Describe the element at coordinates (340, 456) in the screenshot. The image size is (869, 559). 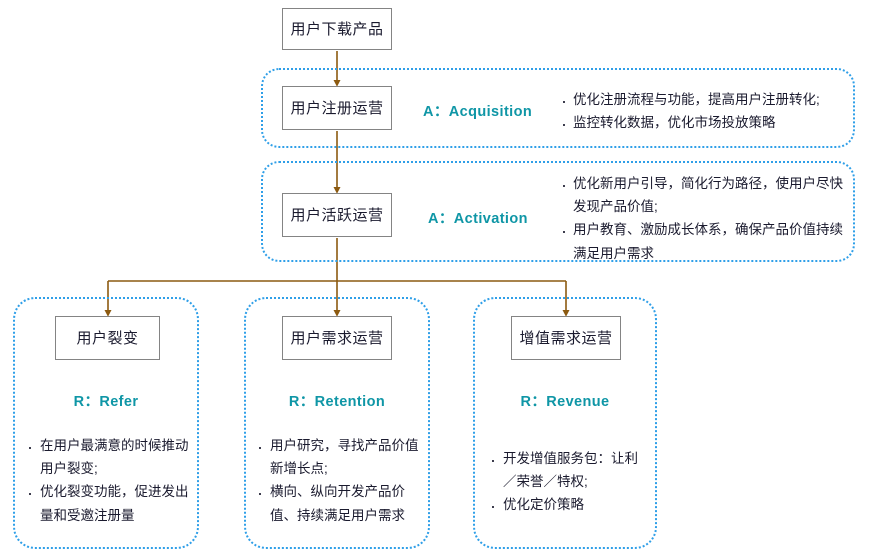
I see `list-item: 用户研究，寻找产品价值新增长点;` at that location.